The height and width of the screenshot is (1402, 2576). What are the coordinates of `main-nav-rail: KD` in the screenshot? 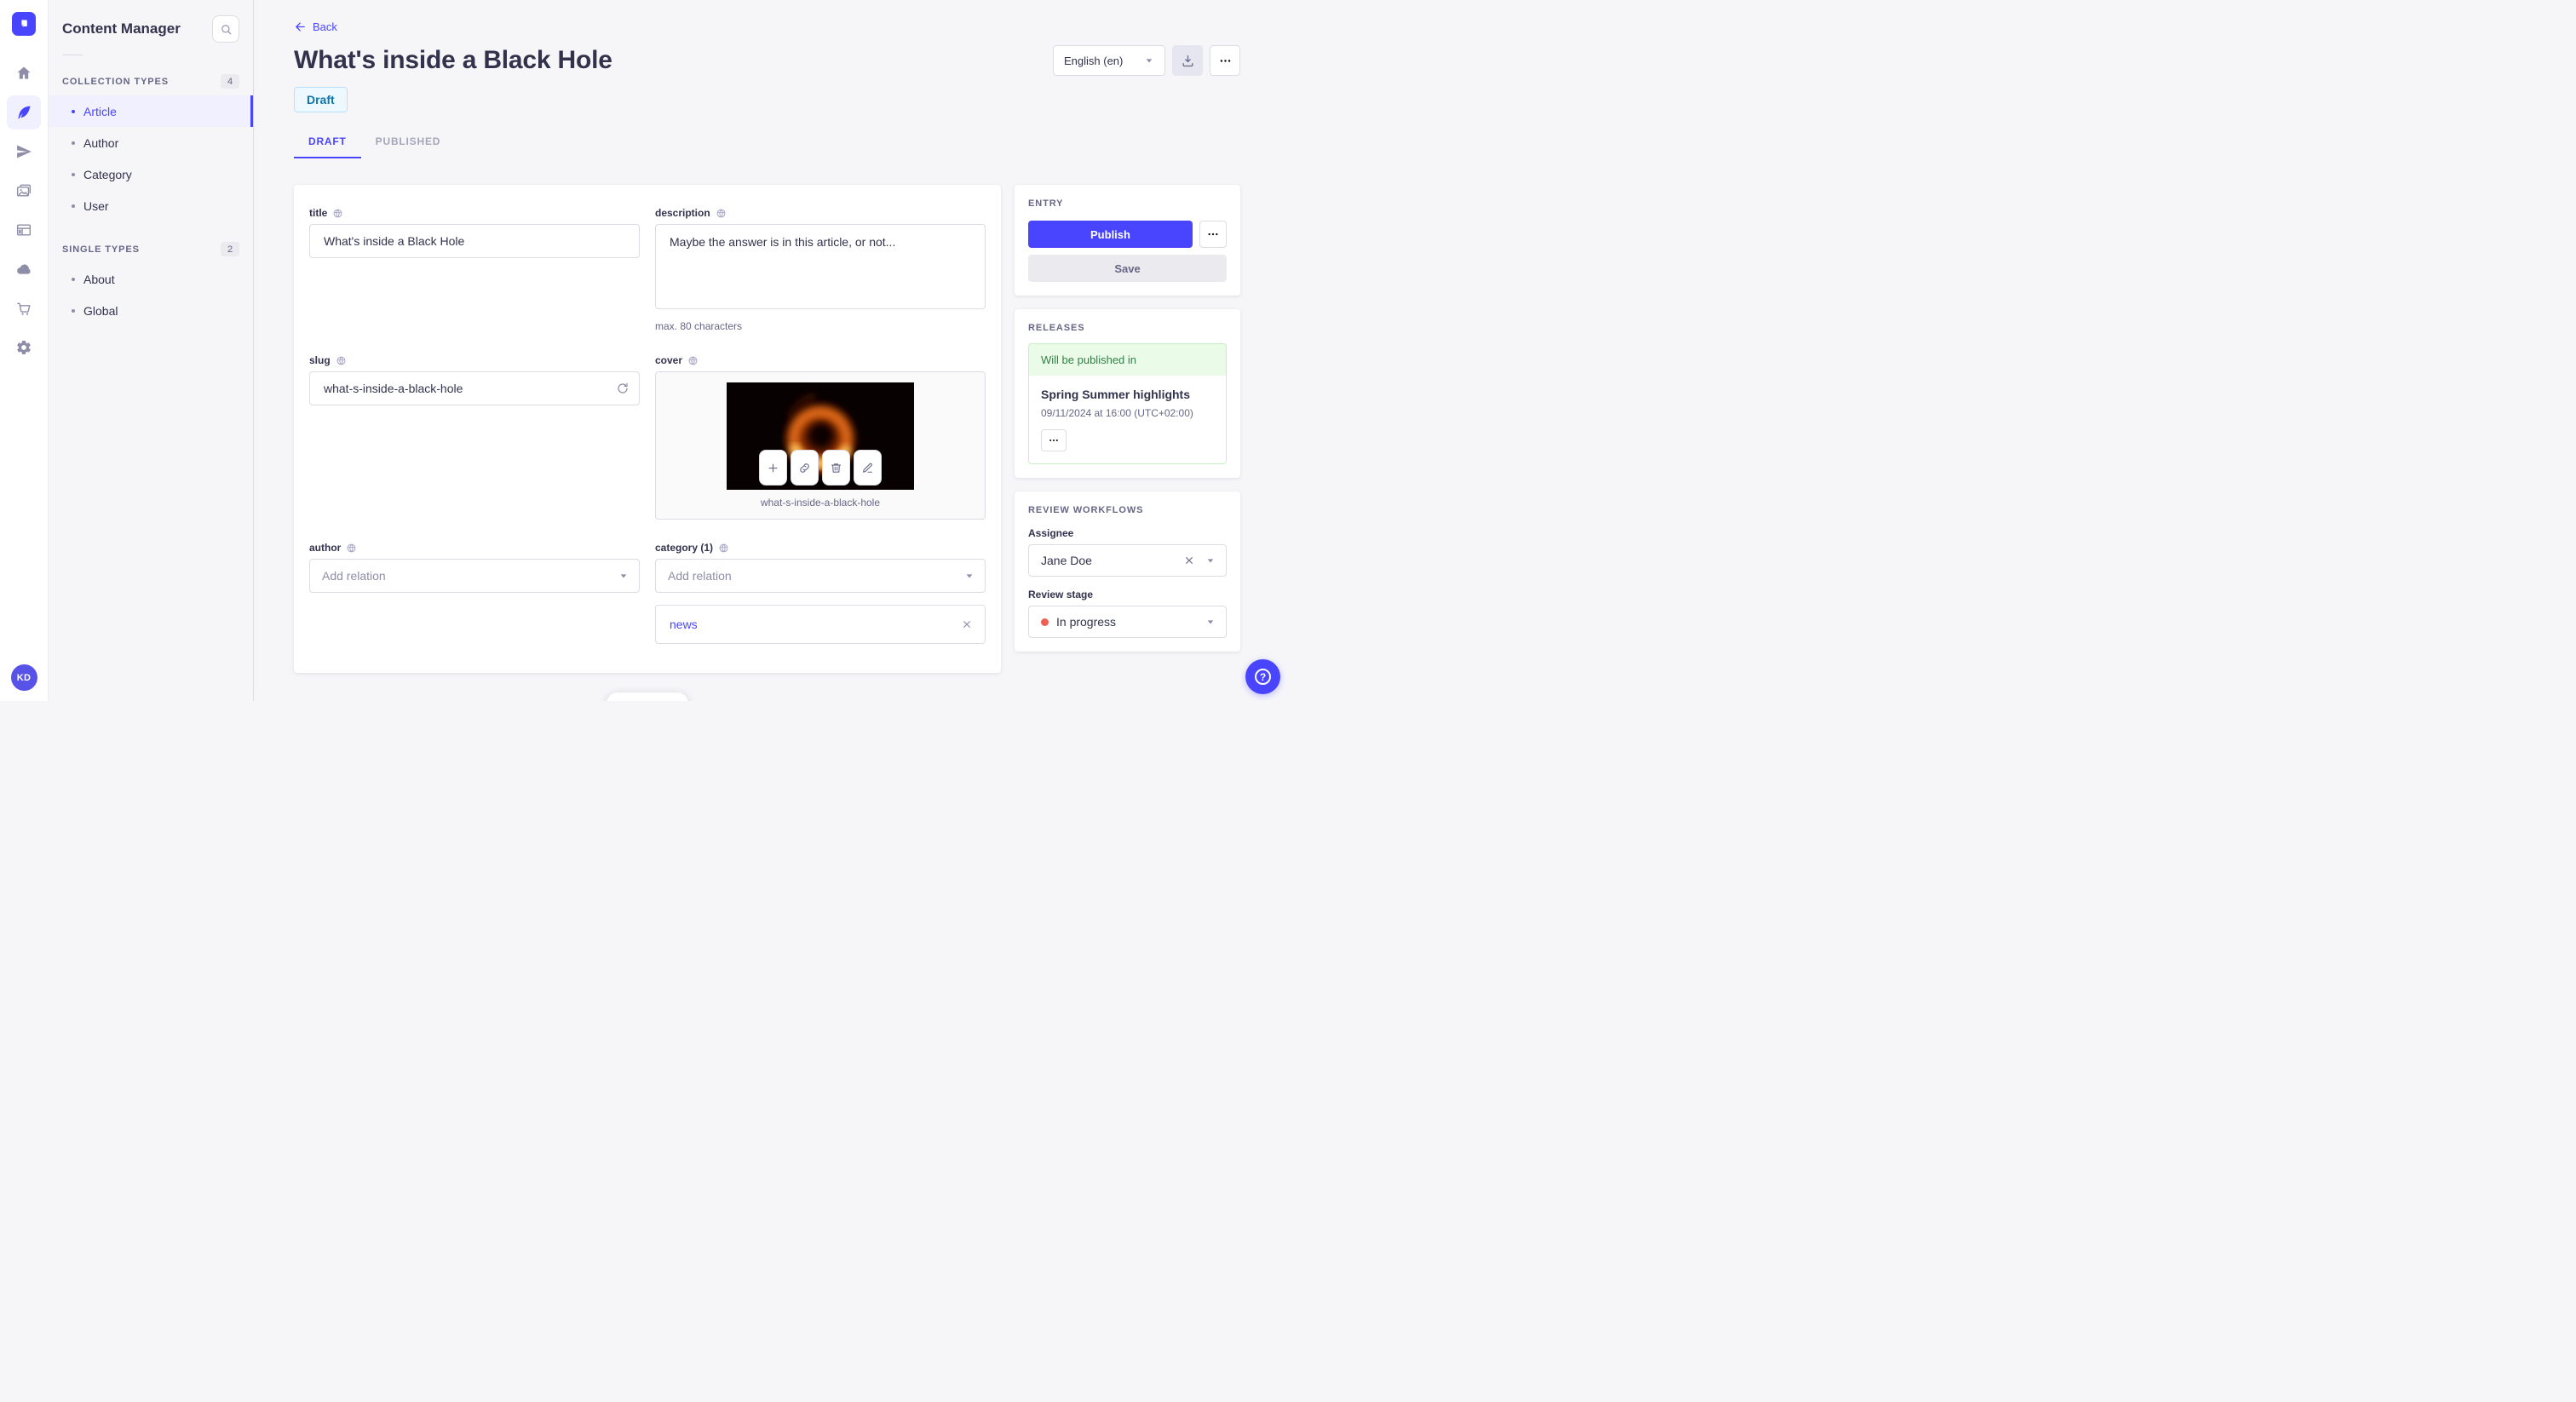 It's located at (25, 350).